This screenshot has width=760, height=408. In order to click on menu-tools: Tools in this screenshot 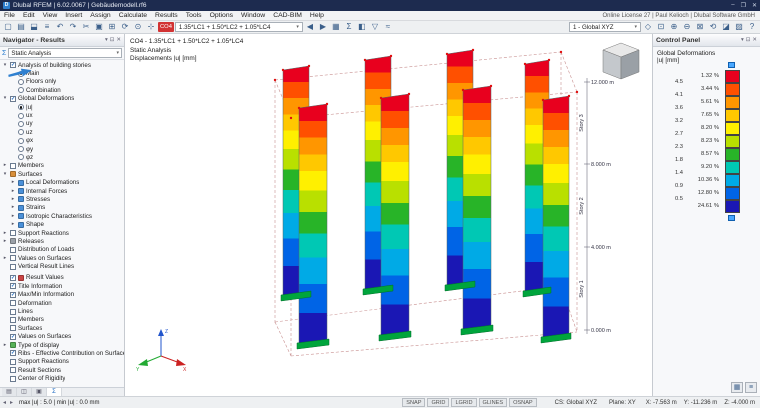, I will do `click(194, 16)`.